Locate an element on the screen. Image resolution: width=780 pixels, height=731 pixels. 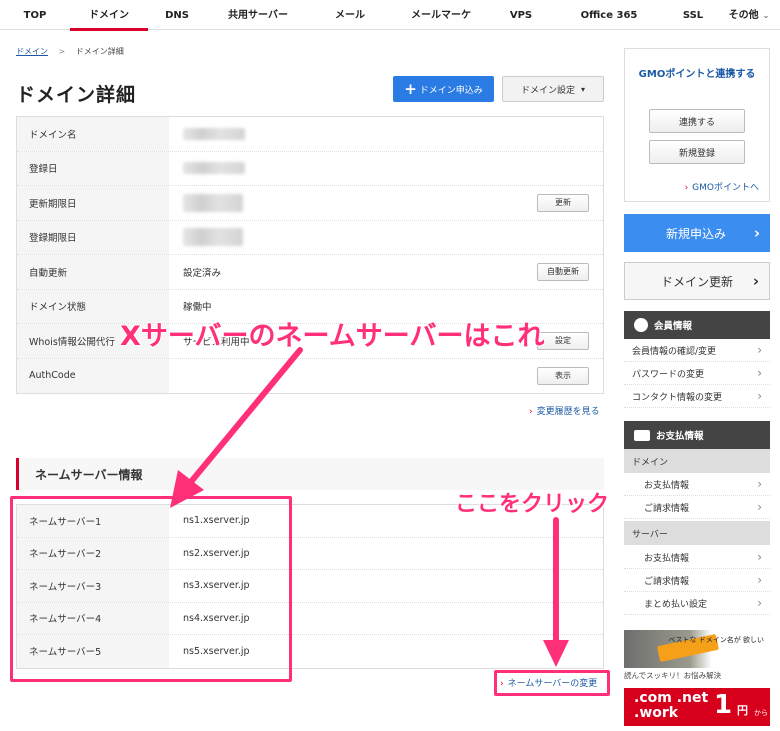
row-label: ドメイン名 is located at coordinates (93, 134).